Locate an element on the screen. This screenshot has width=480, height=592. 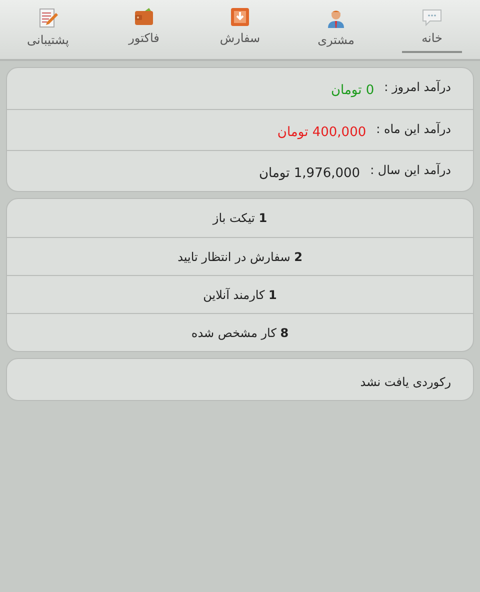
income-label: درآمد این ماه : is located at coordinates (413, 129).